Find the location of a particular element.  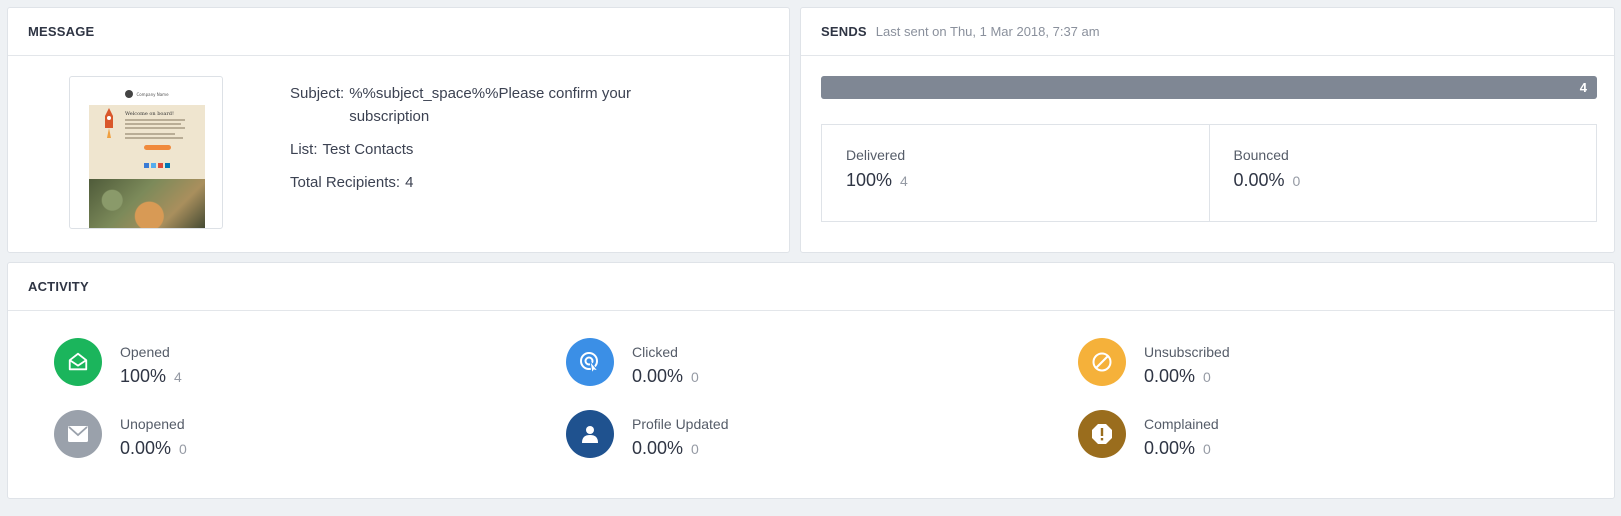

complained-label: Complained is located at coordinates (1181, 424).